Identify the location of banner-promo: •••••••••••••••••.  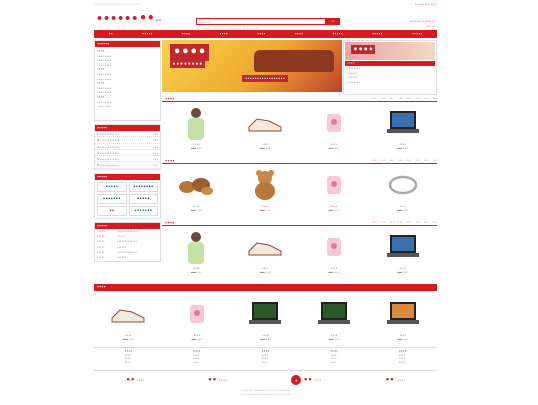
(265, 78).